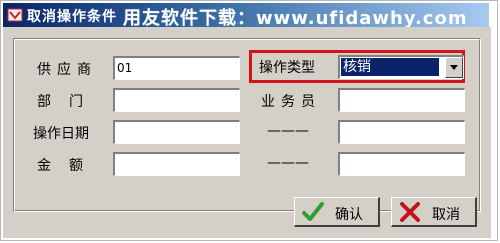  I want to click on clerk-label: 业务员, so click(291, 102).